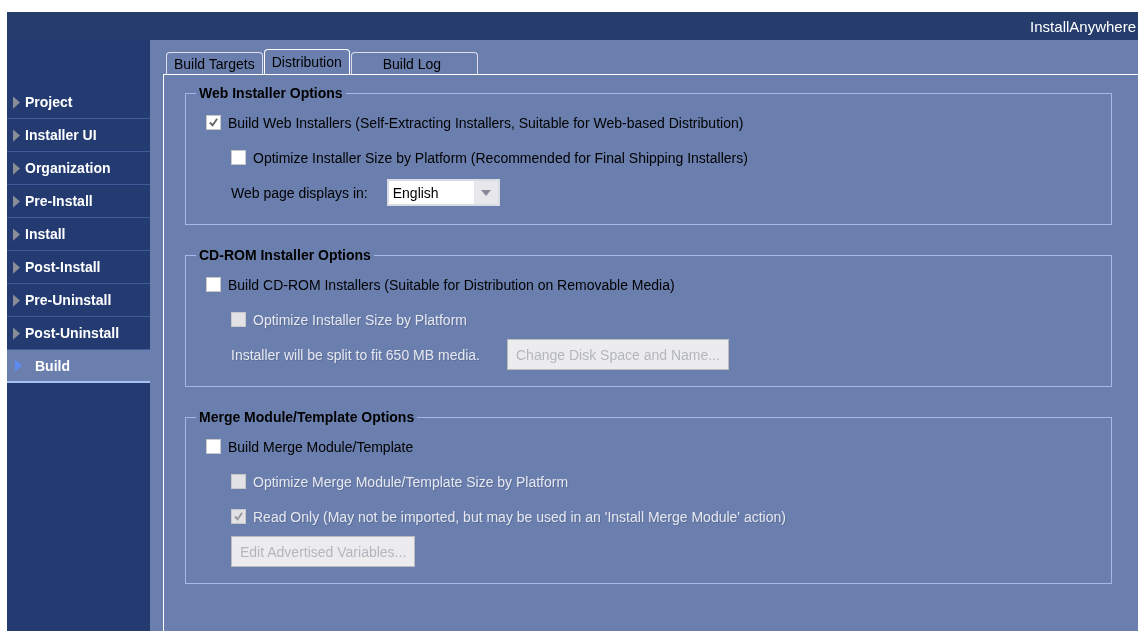 The image size is (1138, 631). What do you see at coordinates (414, 63) in the screenshot?
I see `tab: Build Log` at bounding box center [414, 63].